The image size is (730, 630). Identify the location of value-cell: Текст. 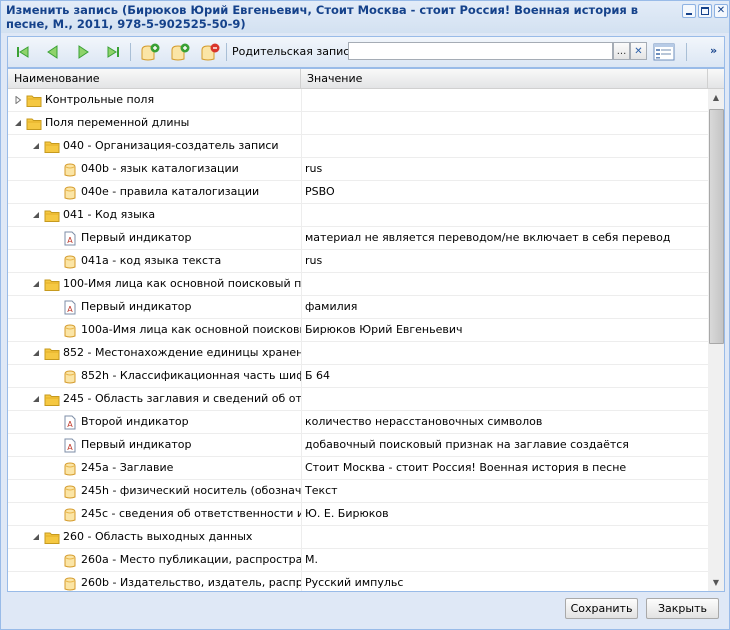
(505, 491).